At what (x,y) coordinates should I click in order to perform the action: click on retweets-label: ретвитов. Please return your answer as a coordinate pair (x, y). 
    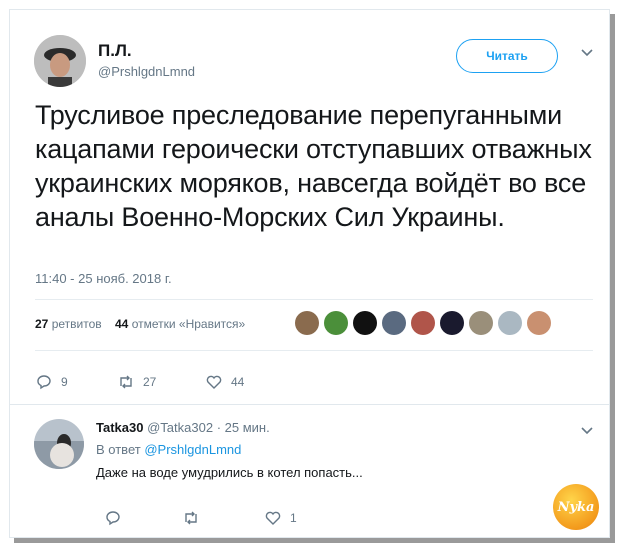
    Looking at the image, I should click on (76, 324).